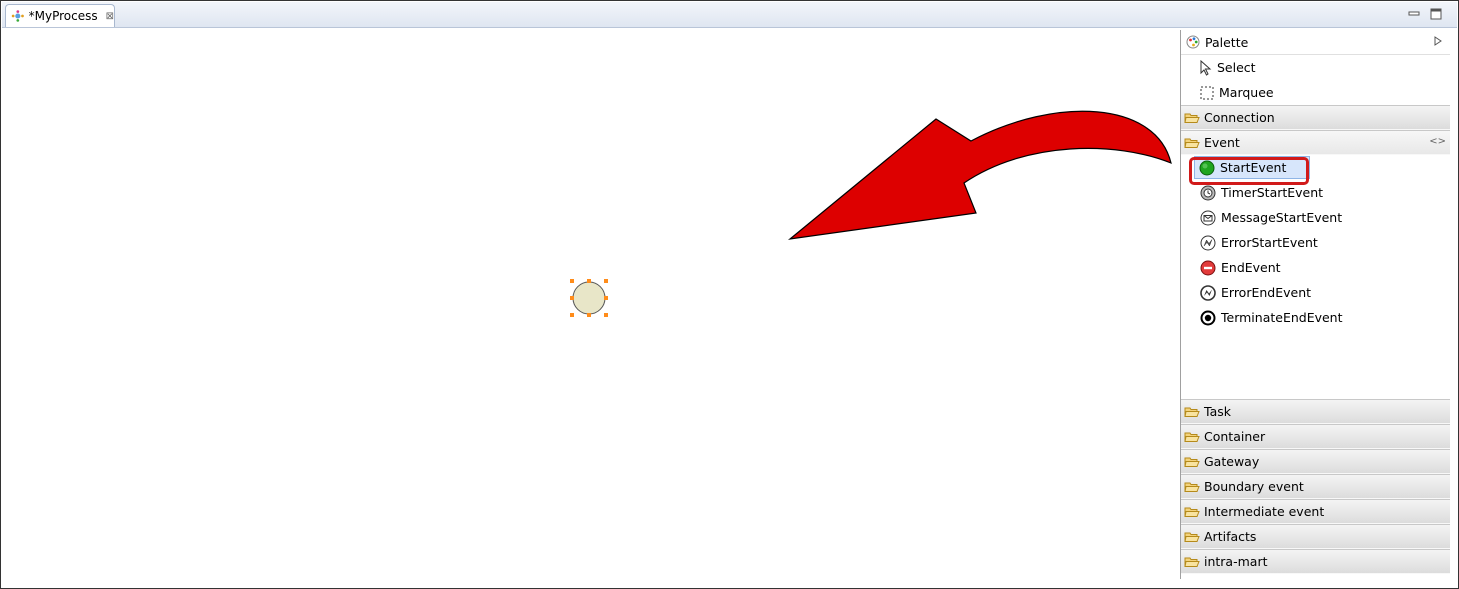 The image size is (1459, 589). Describe the element at coordinates (1315, 92) in the screenshot. I see `tool-marquee: Marquee` at that location.